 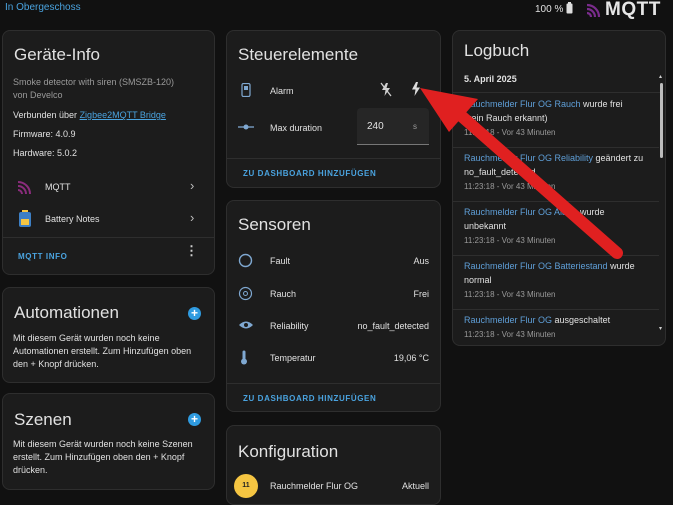 What do you see at coordinates (522, 104) in the screenshot?
I see `log-entity-link: Rauchmelder Flur OG Rauch` at bounding box center [522, 104].